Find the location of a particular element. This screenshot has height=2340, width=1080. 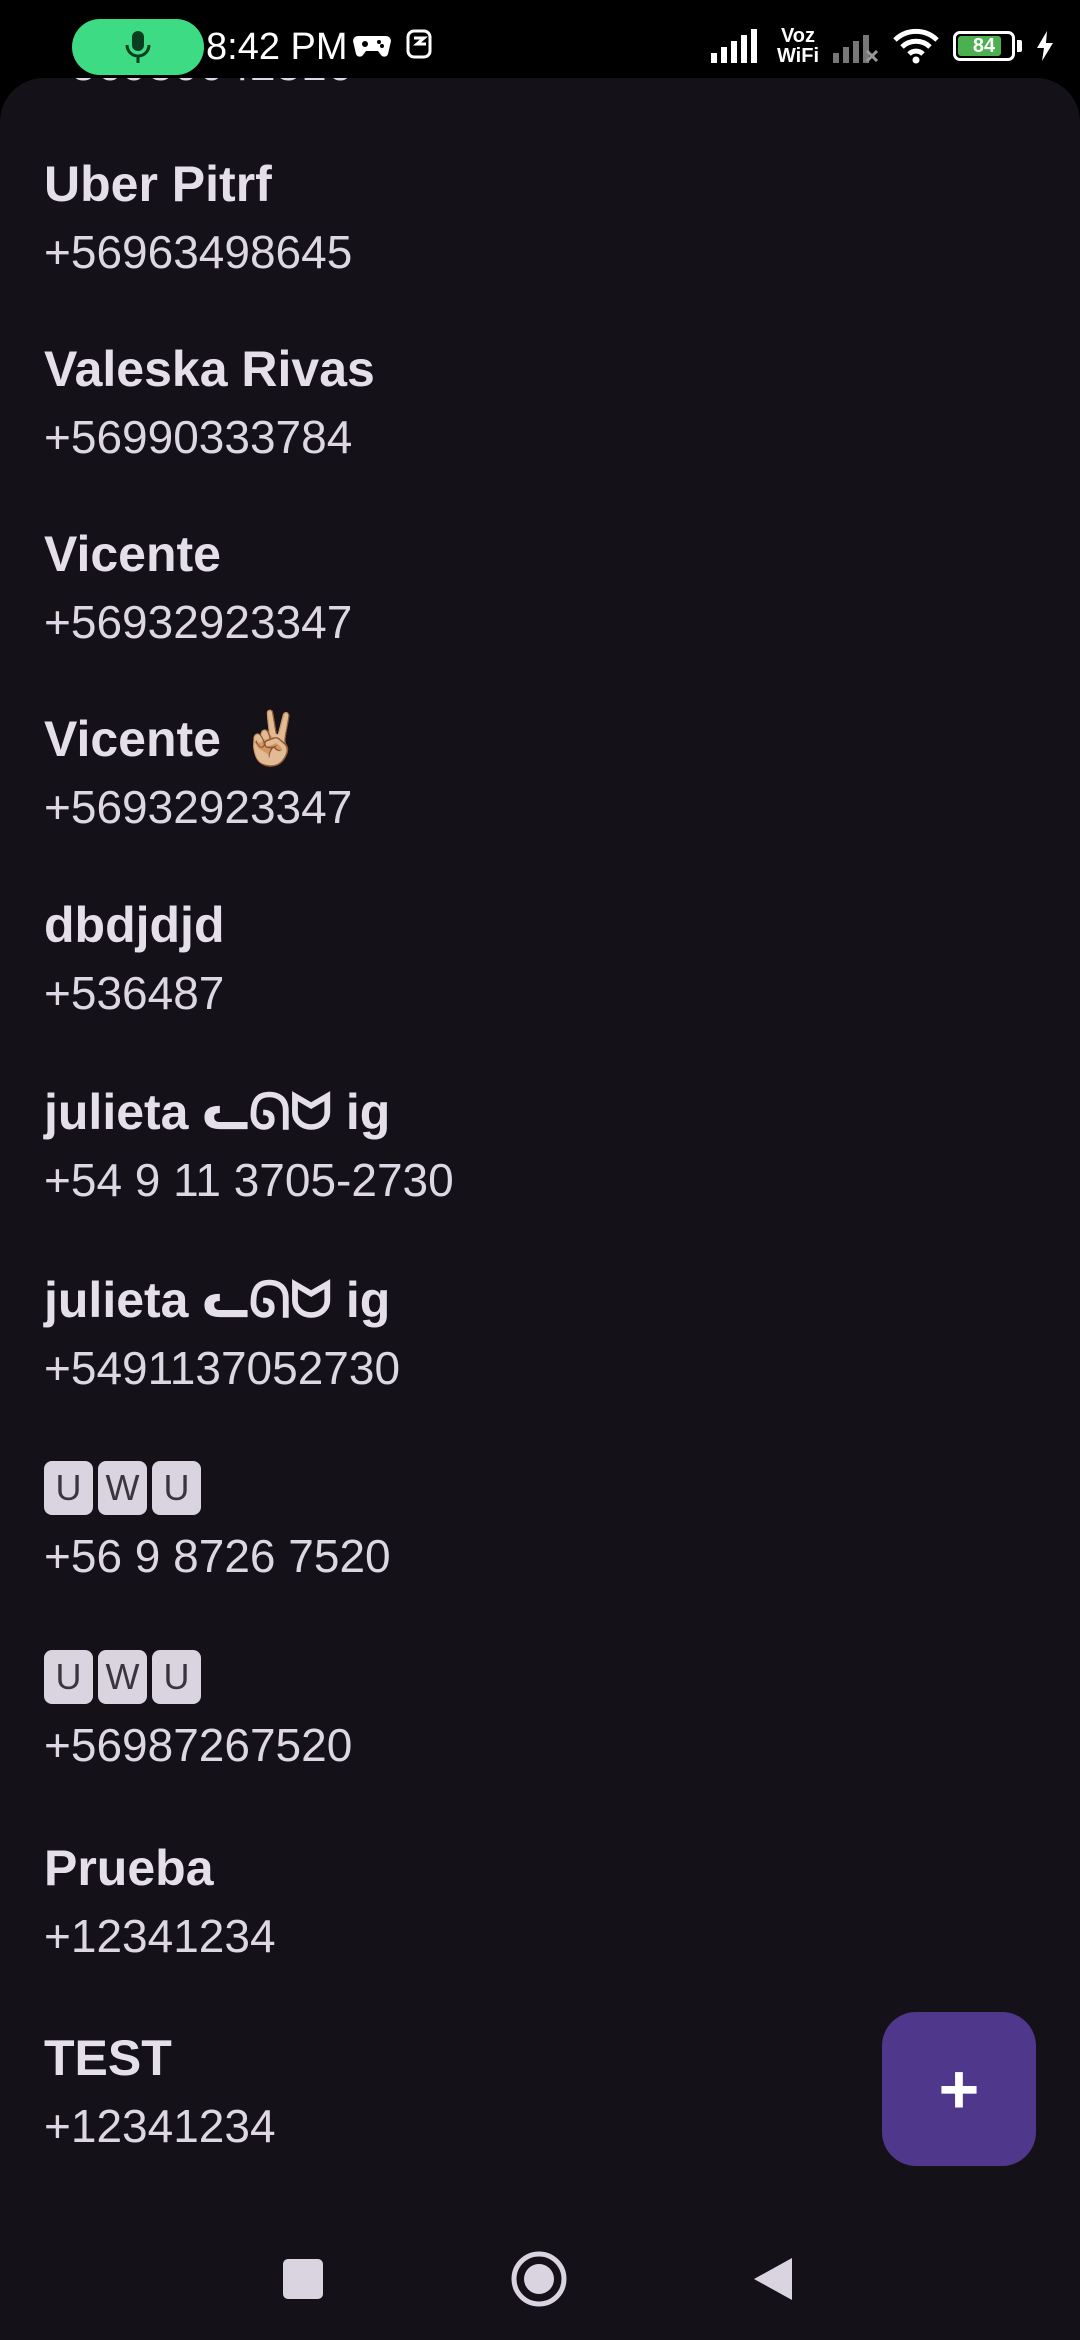

status-time: 8:42 PM is located at coordinates (277, 47).